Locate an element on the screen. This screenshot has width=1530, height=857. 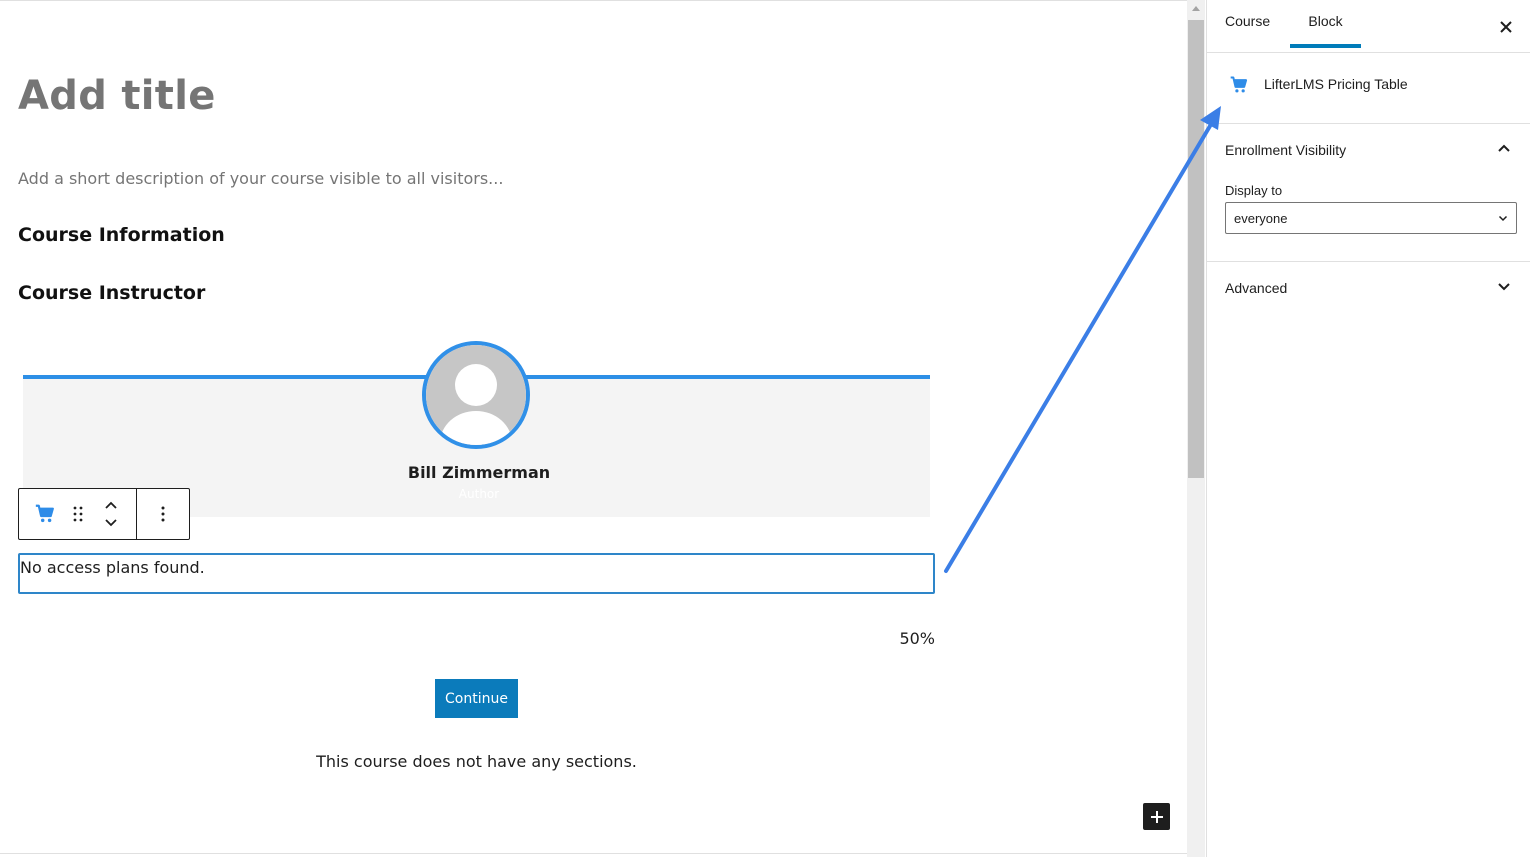
add-block-button is located at coordinates (1156, 816).